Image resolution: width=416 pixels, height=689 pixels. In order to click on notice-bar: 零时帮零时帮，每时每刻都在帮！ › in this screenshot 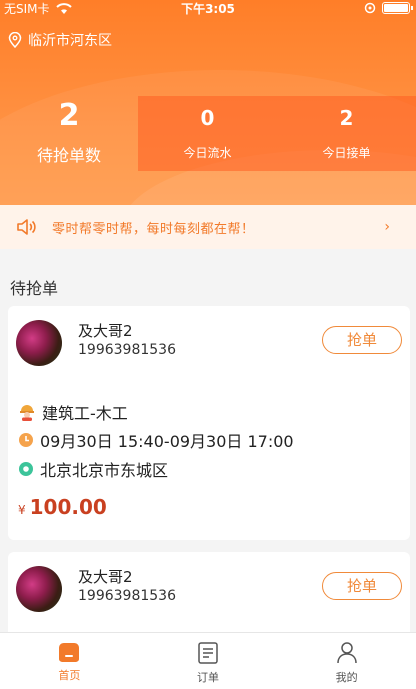, I will do `click(208, 227)`.